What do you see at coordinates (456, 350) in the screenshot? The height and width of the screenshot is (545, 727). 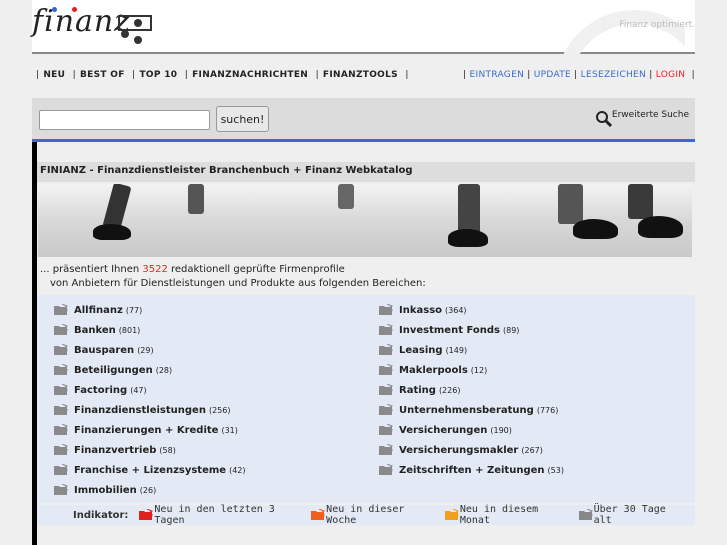 I see `category-count: (149)` at bounding box center [456, 350].